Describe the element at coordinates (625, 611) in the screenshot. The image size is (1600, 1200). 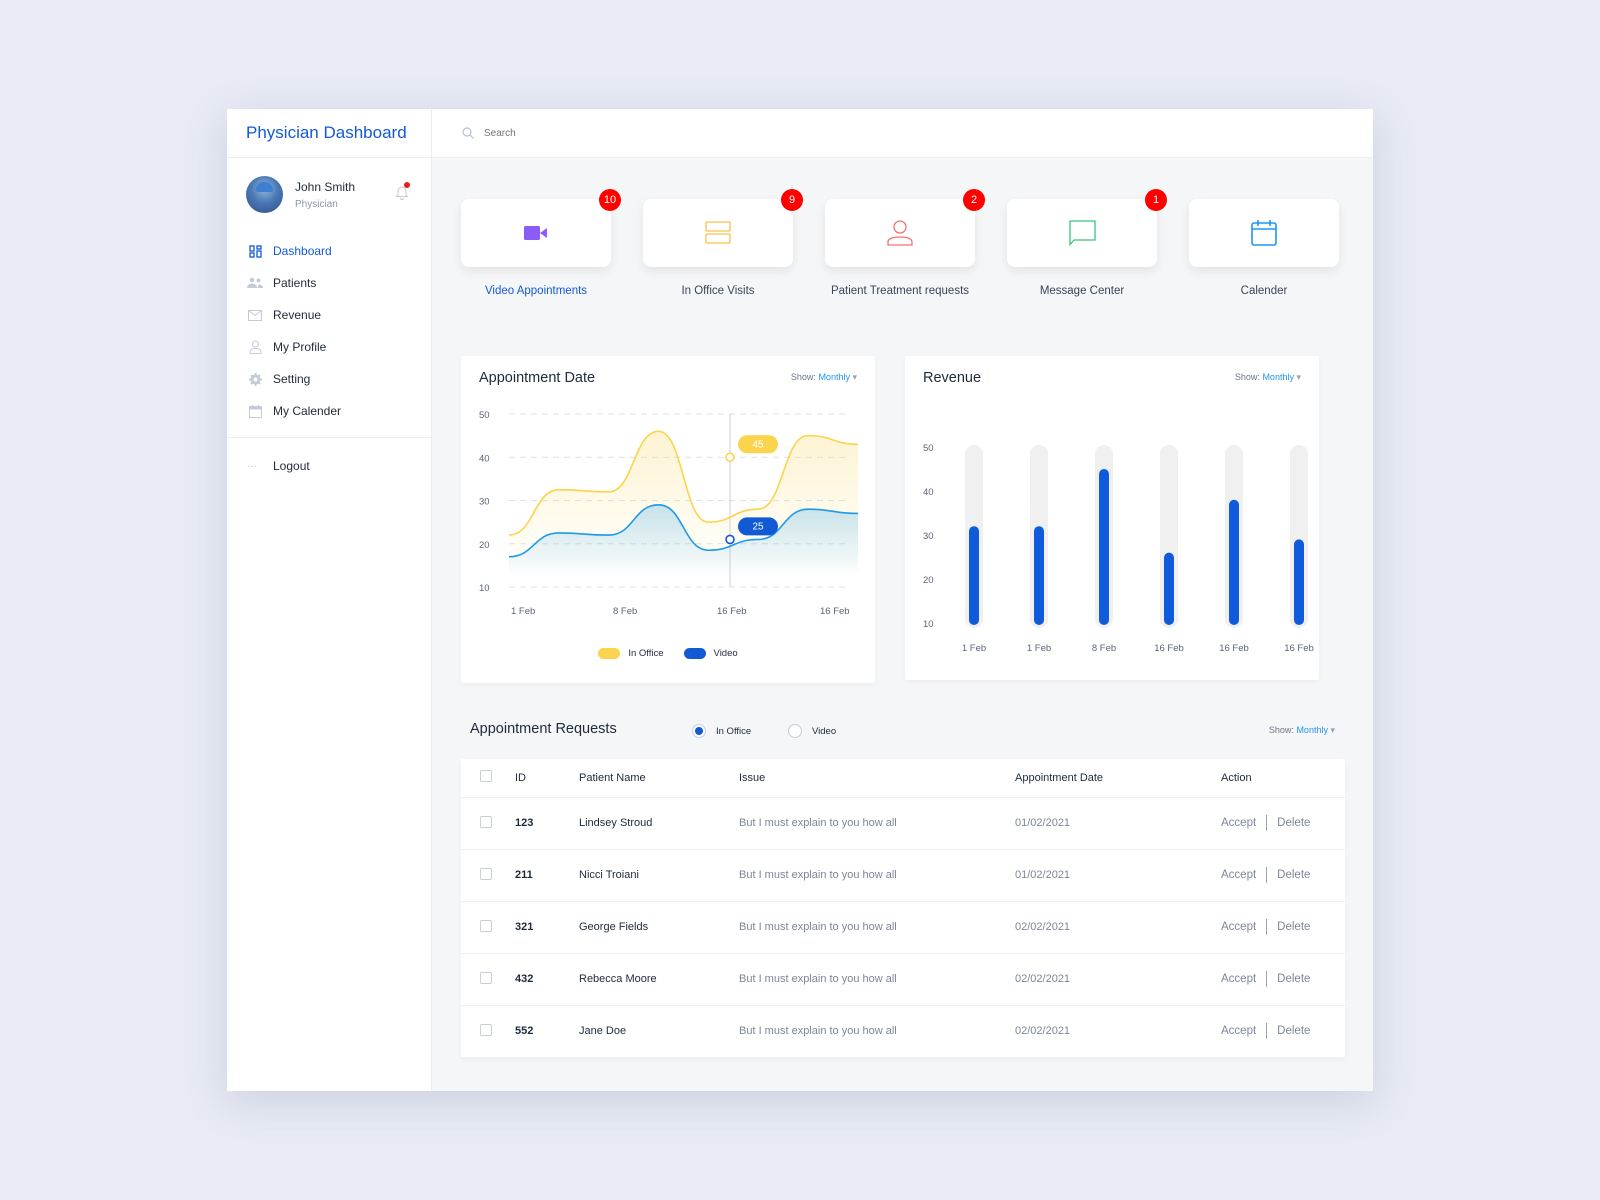
I see `x-tick-label: 8 Feb` at that location.